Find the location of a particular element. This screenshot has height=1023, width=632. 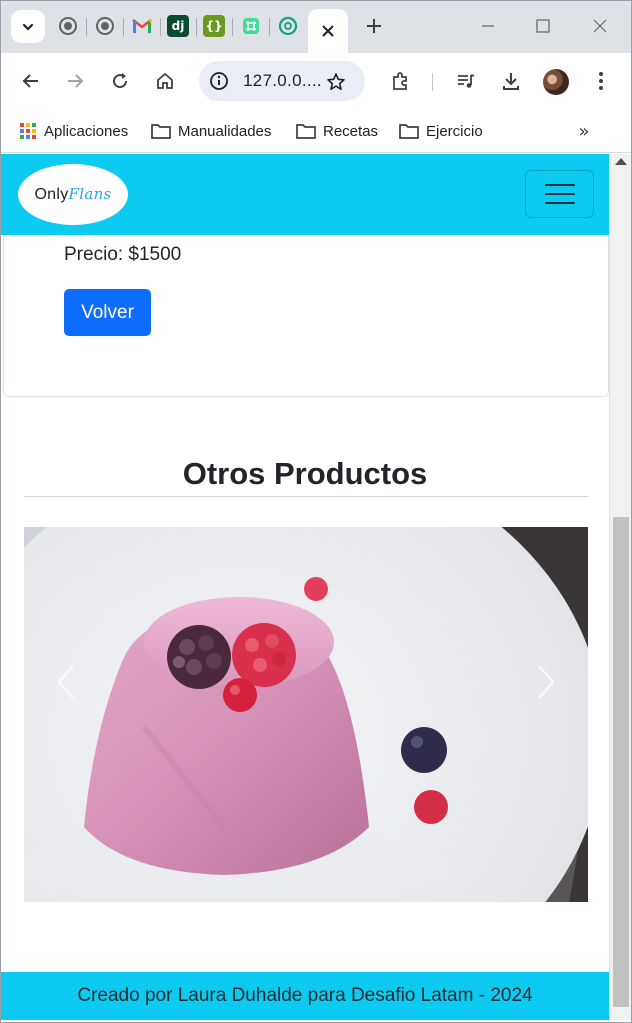

bookmark-star-button is located at coordinates (336, 82).